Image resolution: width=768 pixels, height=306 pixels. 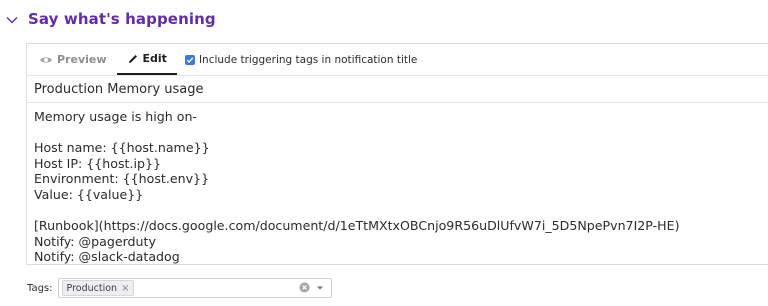 I want to click on tag-remove-icon: ×, so click(x=125, y=288).